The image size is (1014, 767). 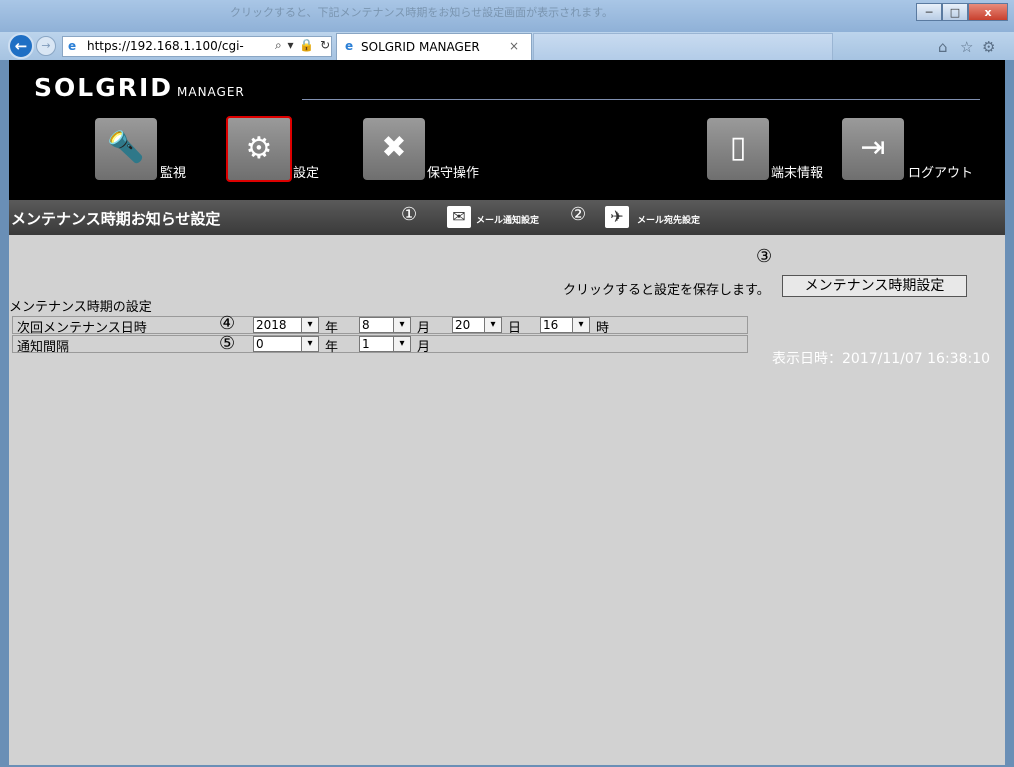 What do you see at coordinates (424, 328) in the screenshot?
I see `month-unit: 月` at bounding box center [424, 328].